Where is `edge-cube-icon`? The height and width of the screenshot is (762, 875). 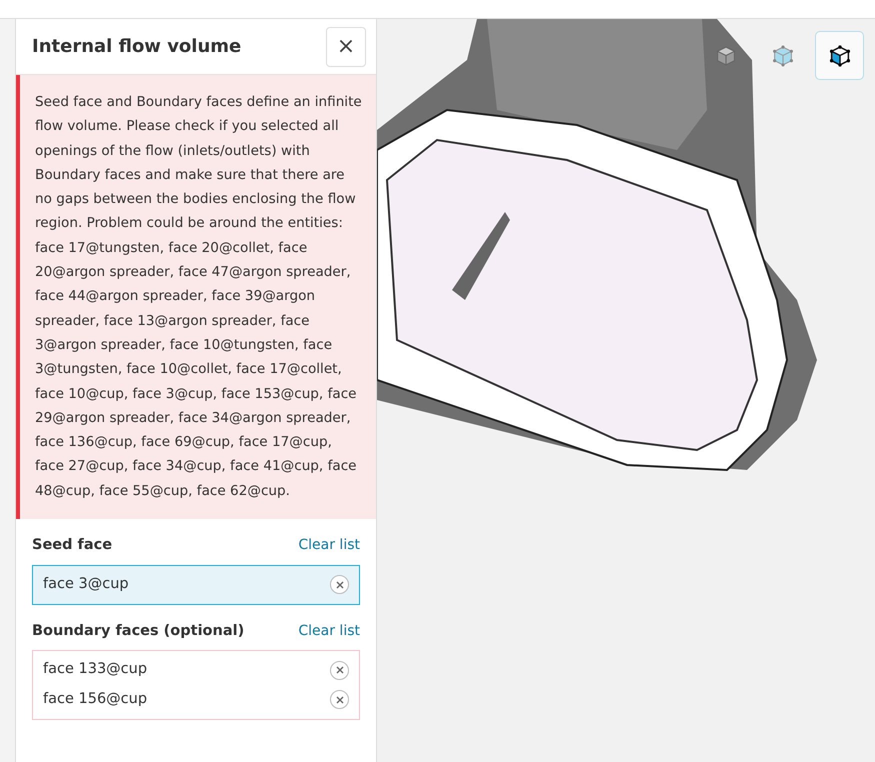
edge-cube-icon is located at coordinates (839, 55).